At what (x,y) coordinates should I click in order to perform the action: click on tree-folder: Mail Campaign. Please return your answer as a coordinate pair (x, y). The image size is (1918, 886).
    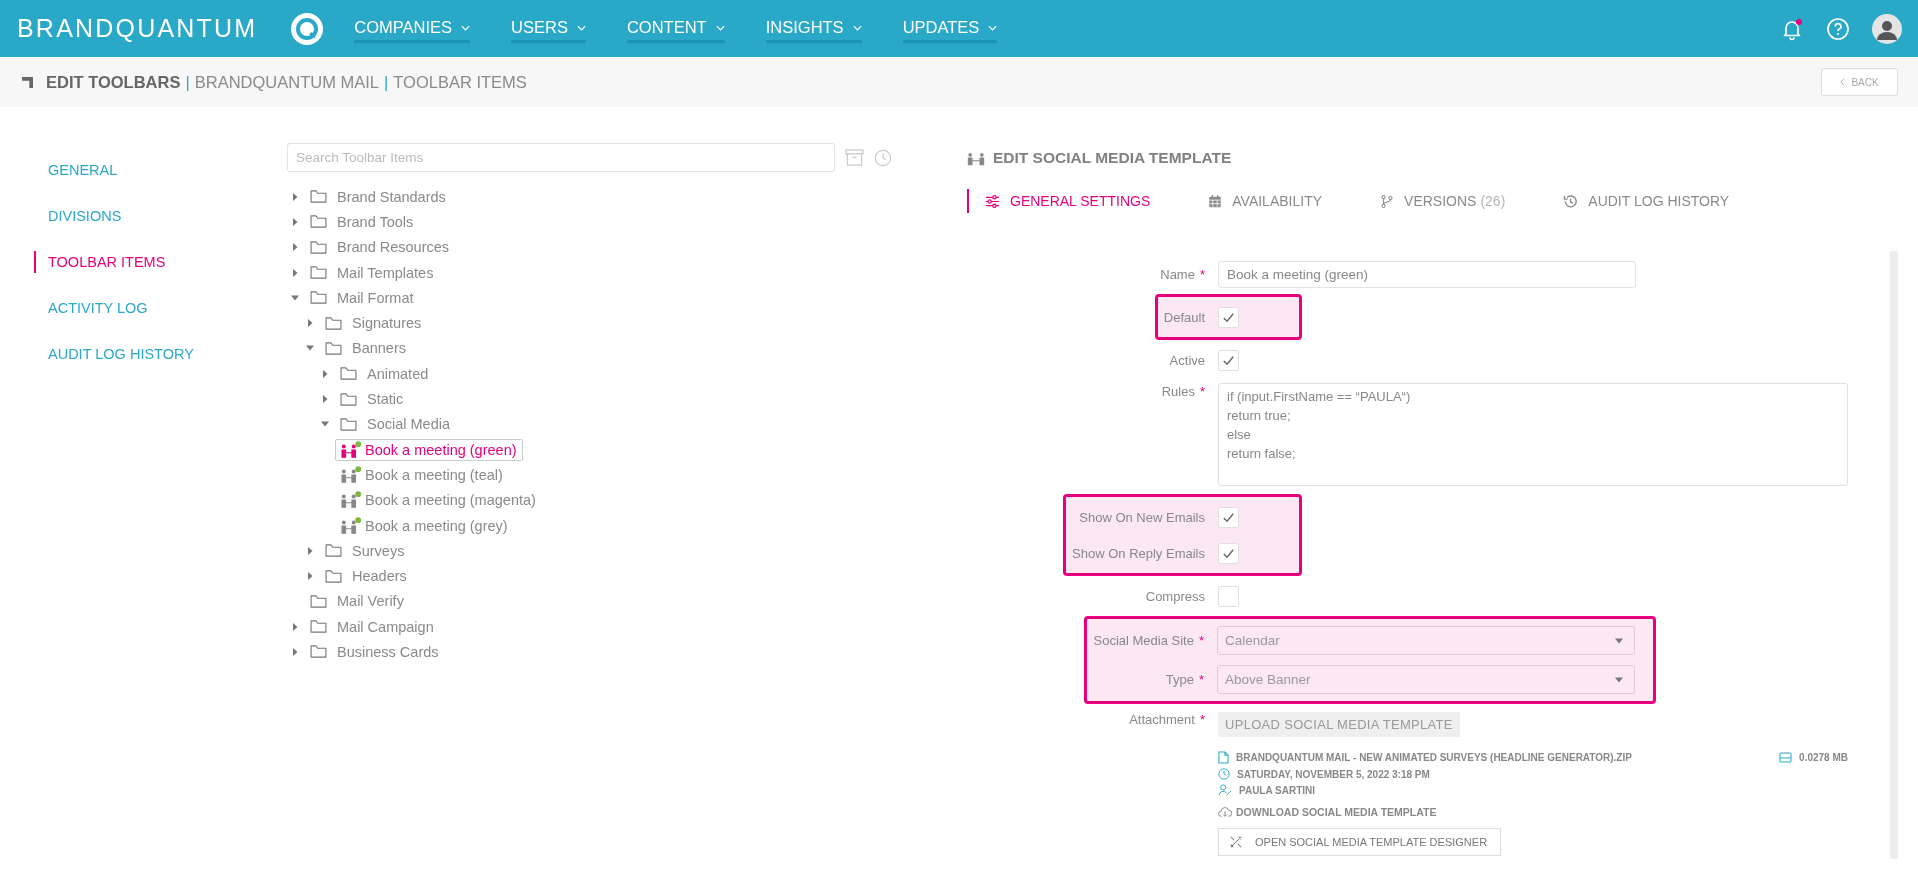
    Looking at the image, I should click on (385, 626).